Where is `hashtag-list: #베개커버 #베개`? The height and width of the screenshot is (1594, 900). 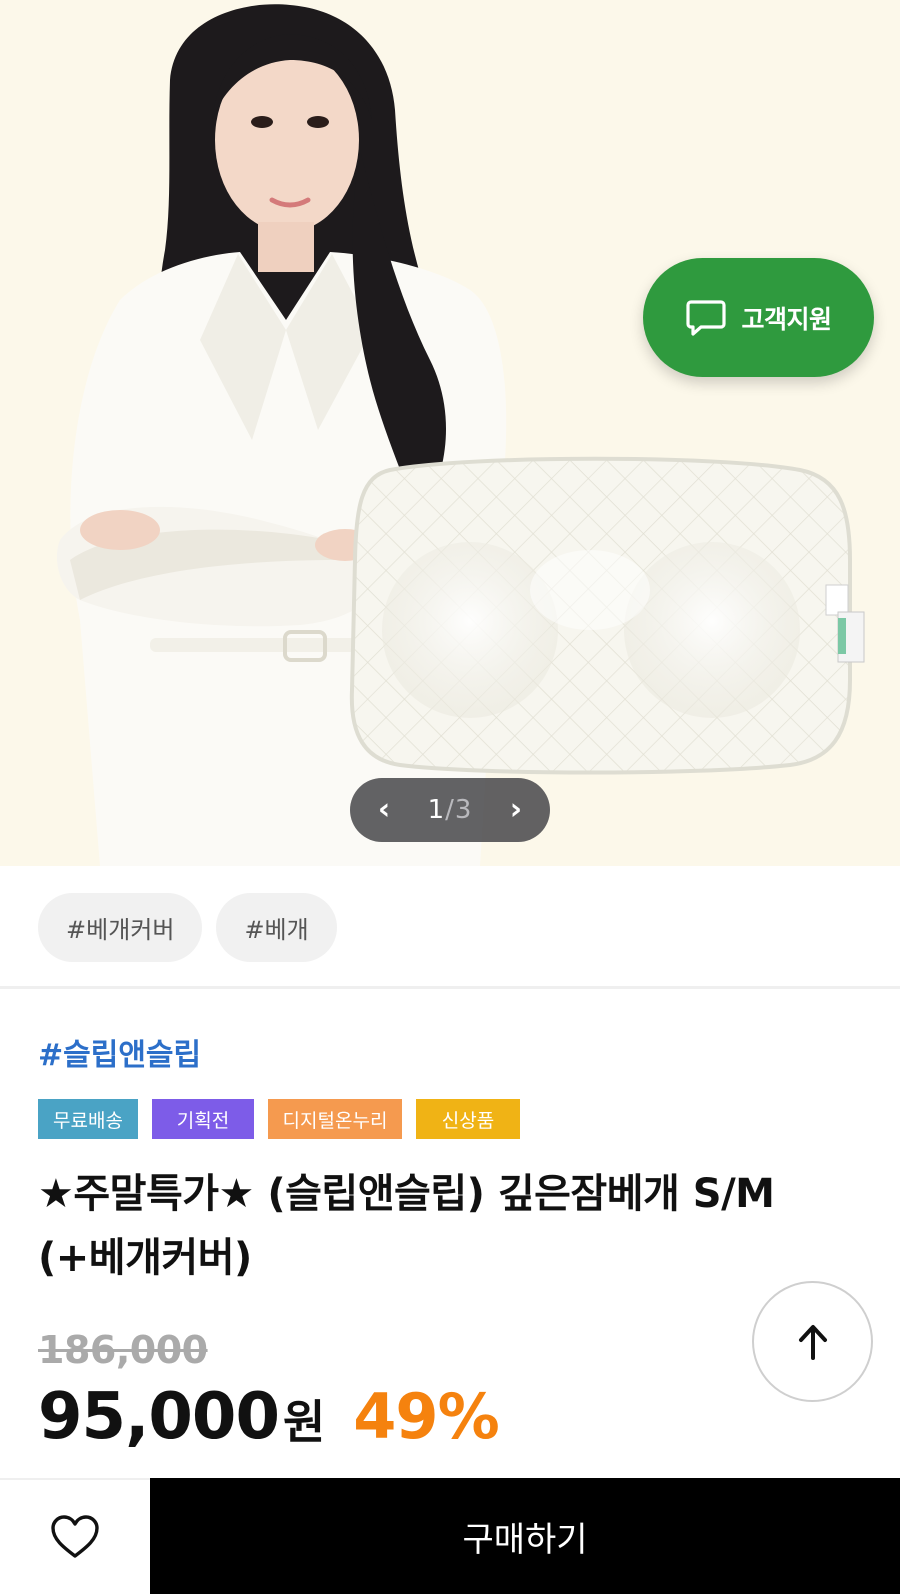
hashtag-list: #베개커버 #베개 is located at coordinates (187, 927).